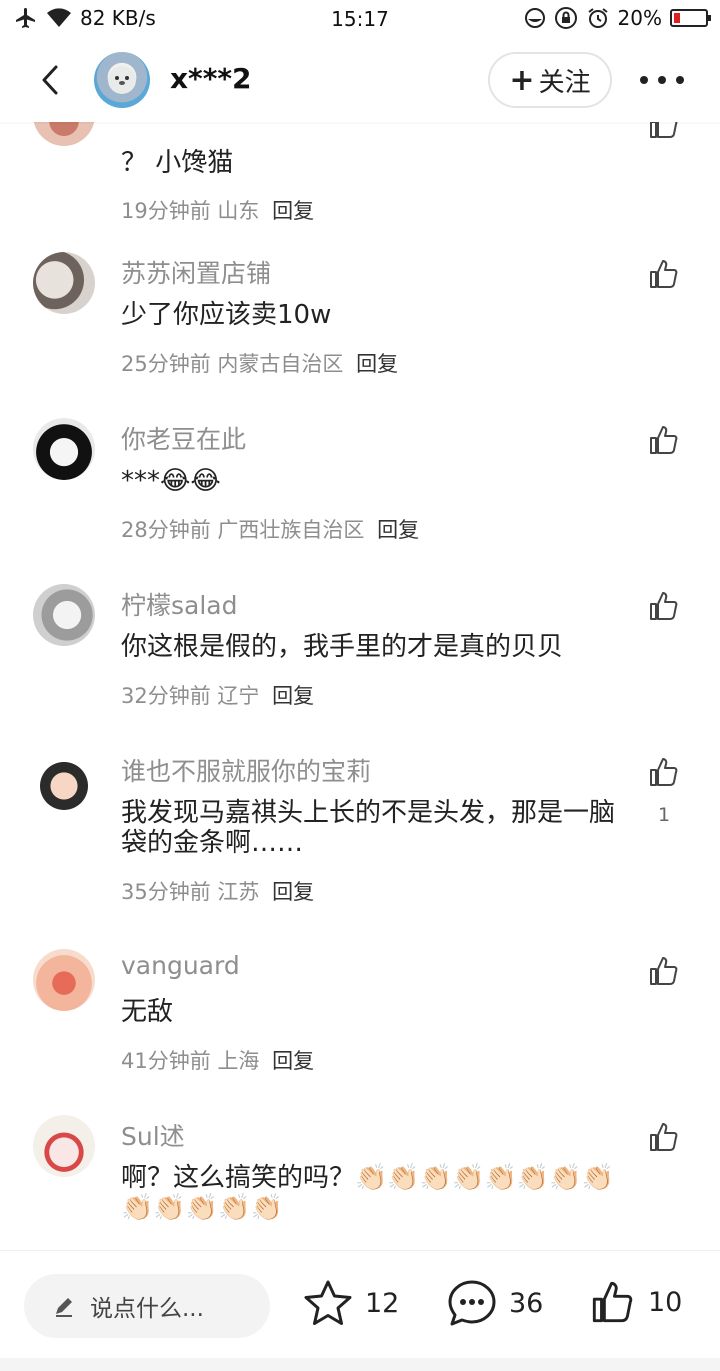  Describe the element at coordinates (166, 696) in the screenshot. I see `comment-time: 32分钟前` at that location.